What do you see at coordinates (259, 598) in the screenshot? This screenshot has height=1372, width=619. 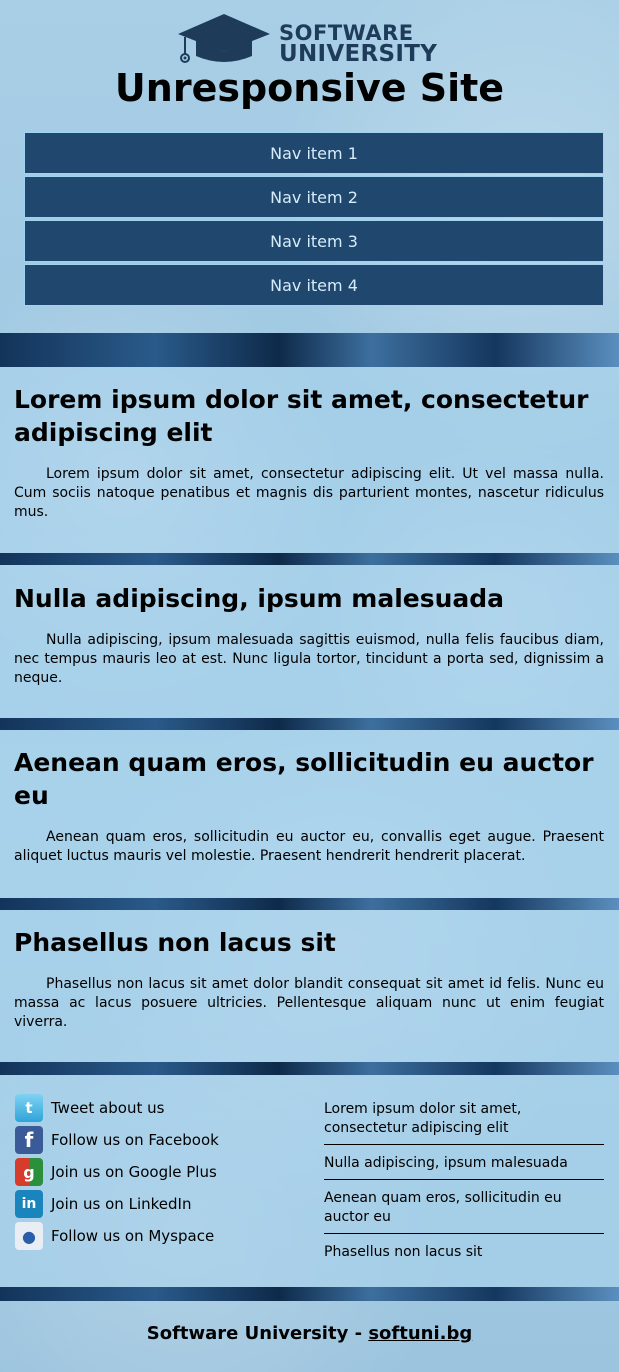 I see `section-heading: Nulla adipiscing, ipsum malesuada` at bounding box center [259, 598].